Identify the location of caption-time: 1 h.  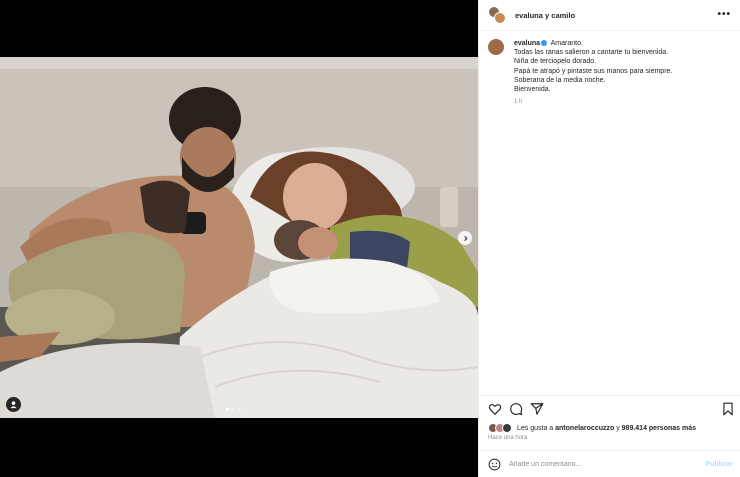
(593, 102).